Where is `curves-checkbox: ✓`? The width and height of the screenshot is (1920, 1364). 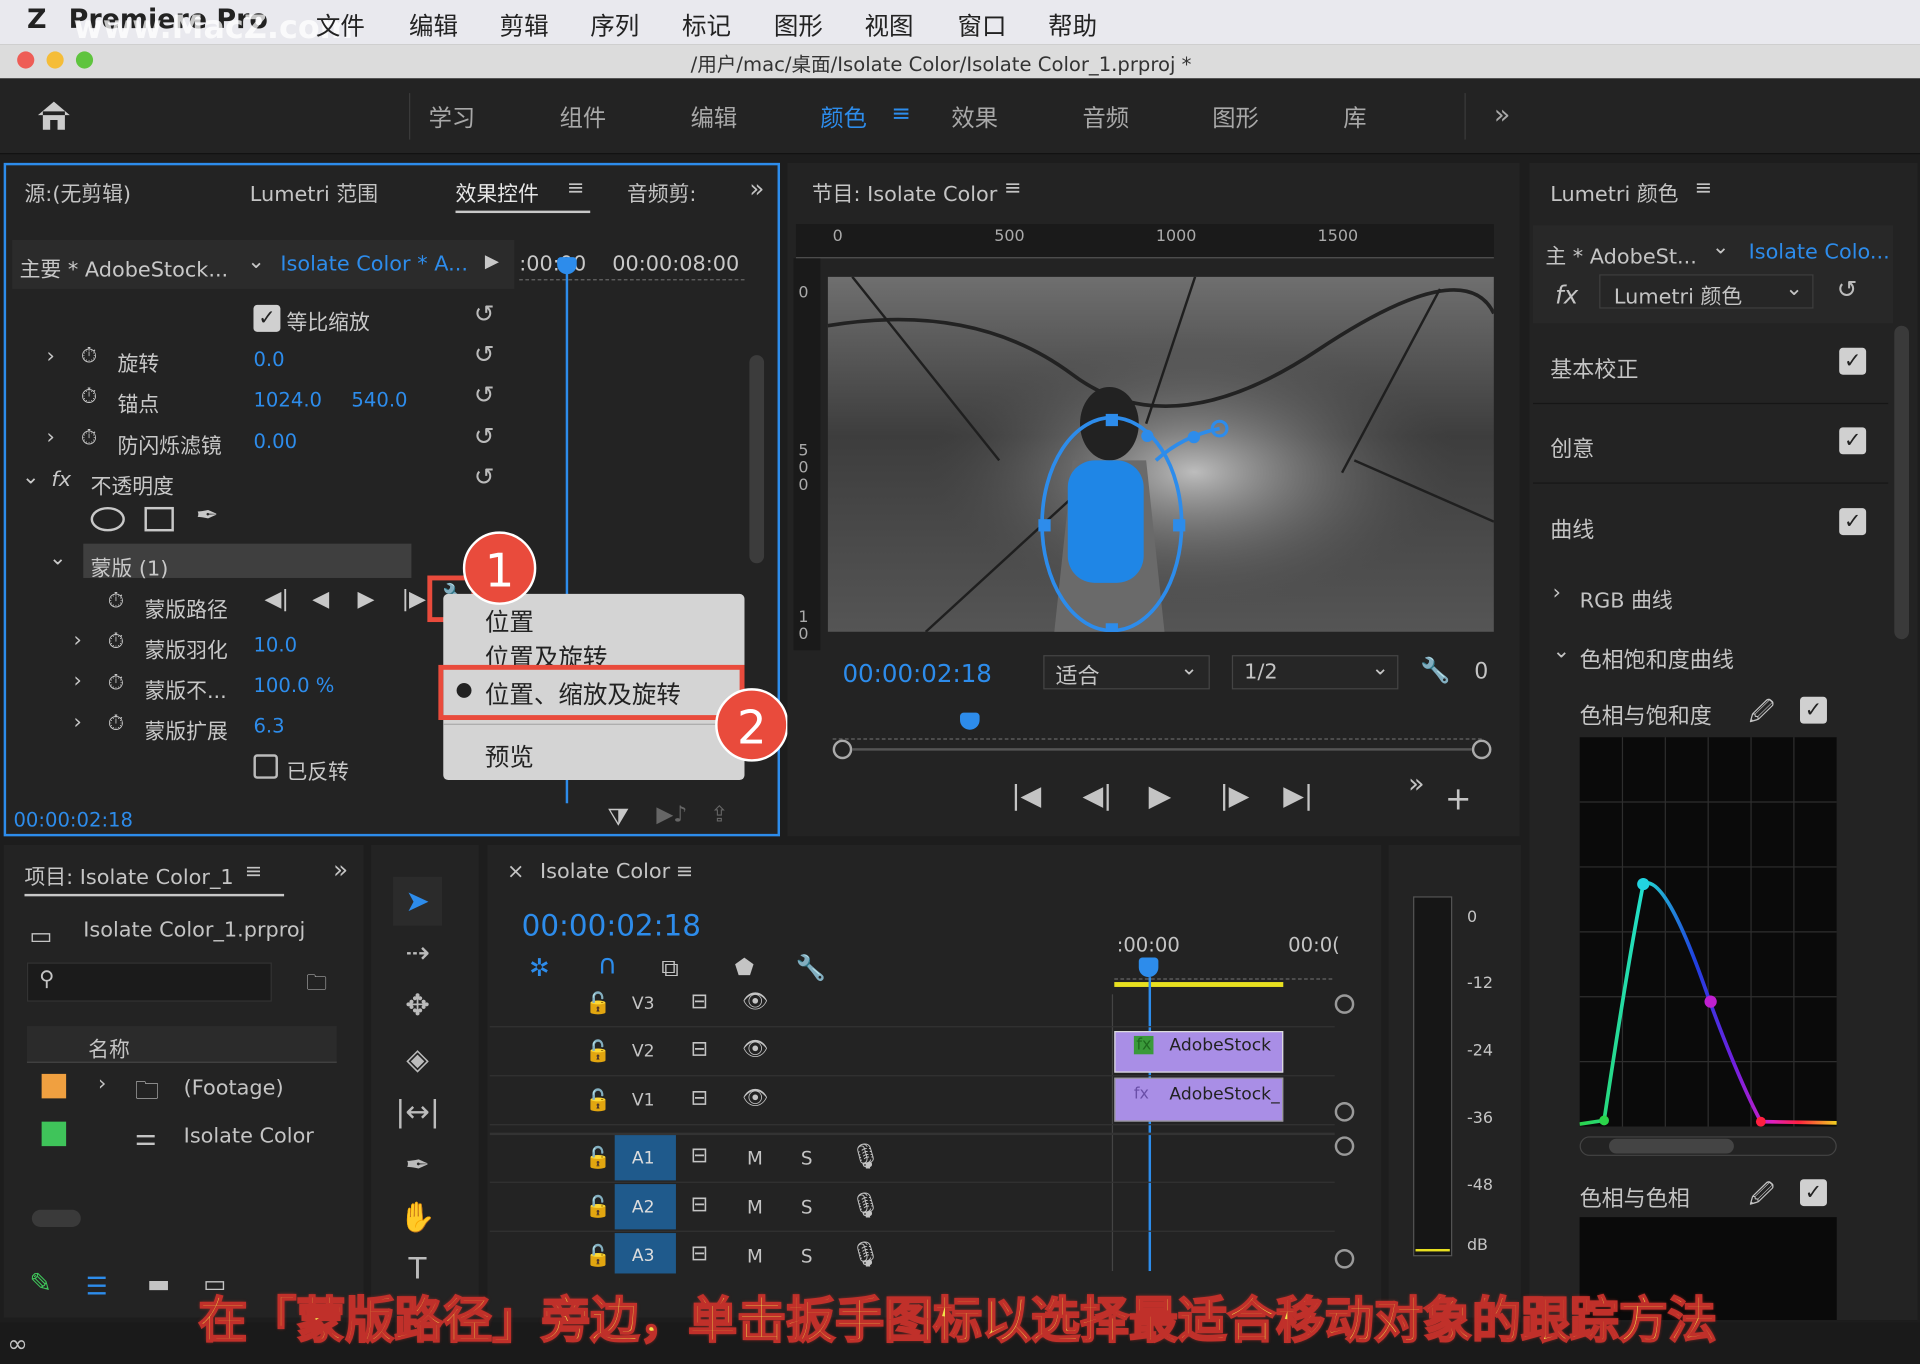
curves-checkbox: ✓ is located at coordinates (1853, 522).